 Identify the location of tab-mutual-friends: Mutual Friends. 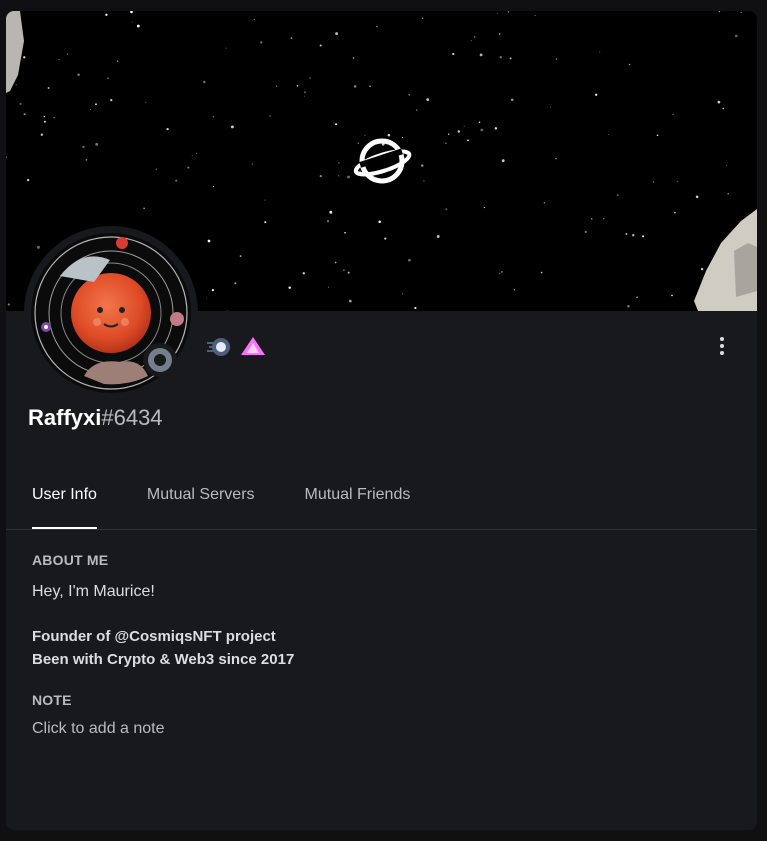
(358, 505).